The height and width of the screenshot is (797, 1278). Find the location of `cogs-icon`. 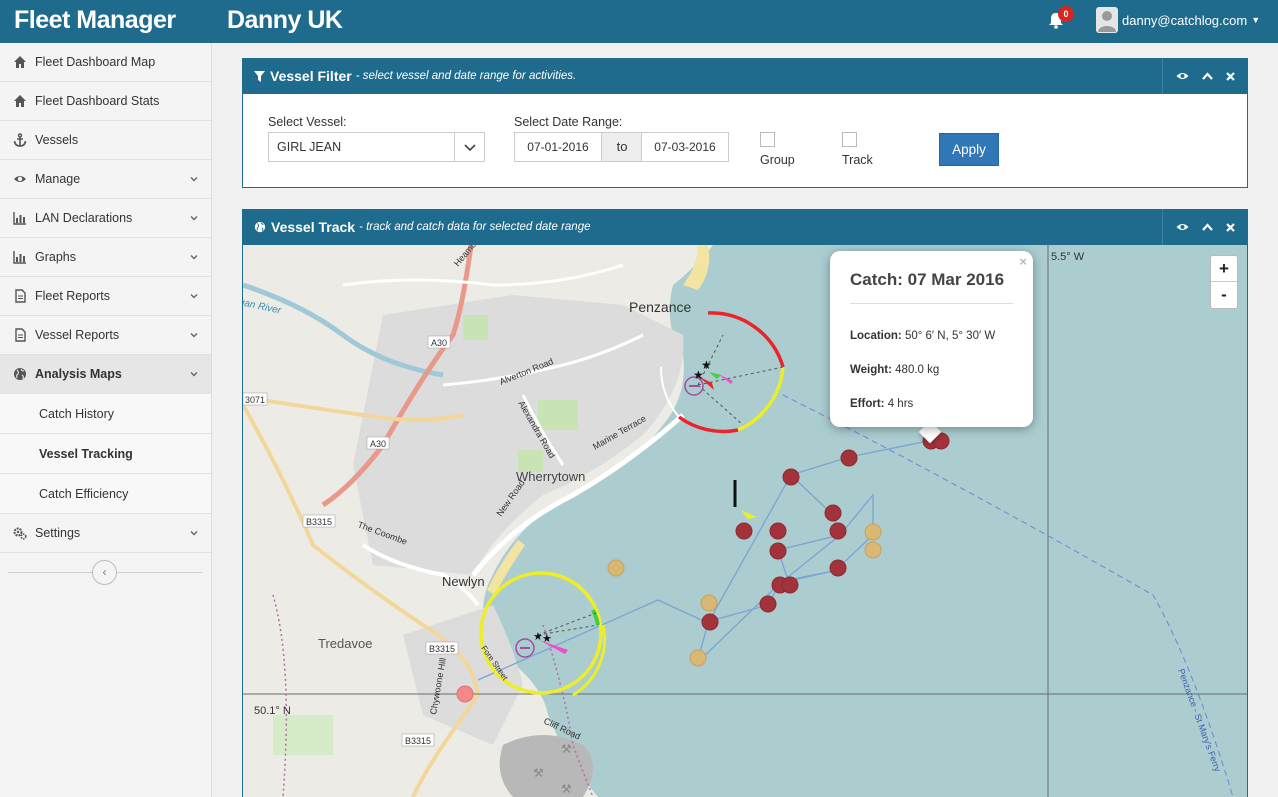

cogs-icon is located at coordinates (20, 533).